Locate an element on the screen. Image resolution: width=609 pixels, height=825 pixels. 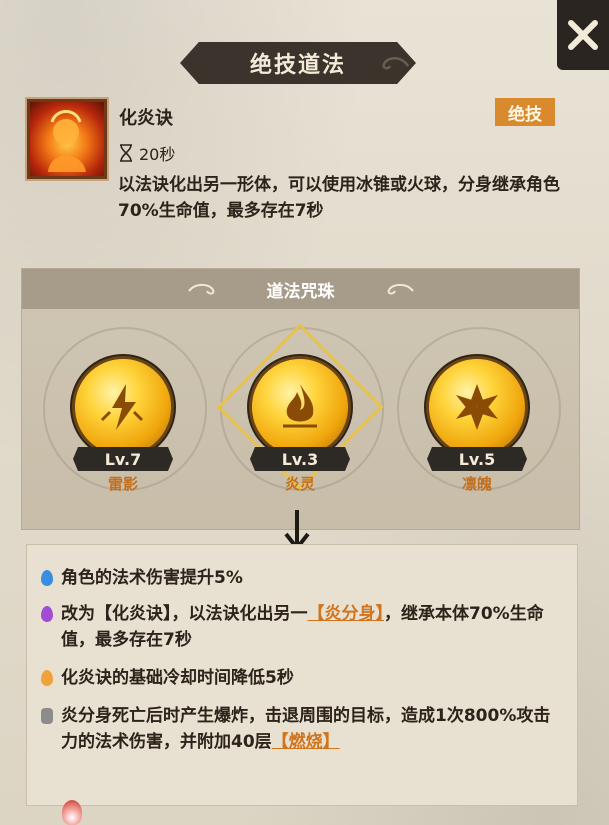
close-icon is located at coordinates (583, 35).